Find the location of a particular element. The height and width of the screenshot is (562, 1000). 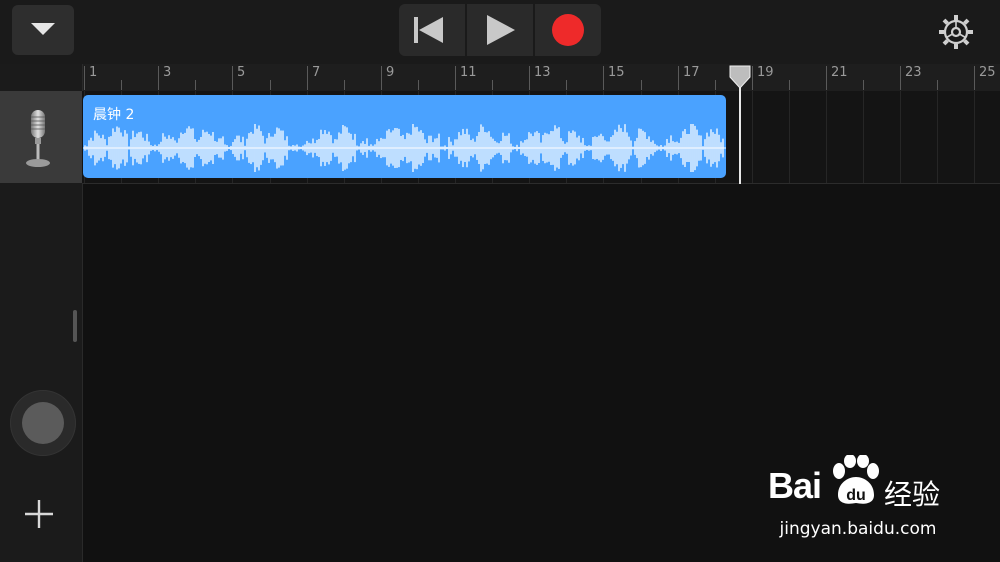

watermark-brand: 经验 is located at coordinates (912, 494).